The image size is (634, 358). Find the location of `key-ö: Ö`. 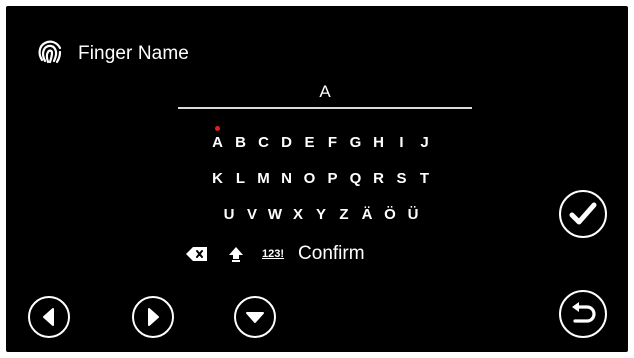

key-ö: Ö is located at coordinates (390, 214).